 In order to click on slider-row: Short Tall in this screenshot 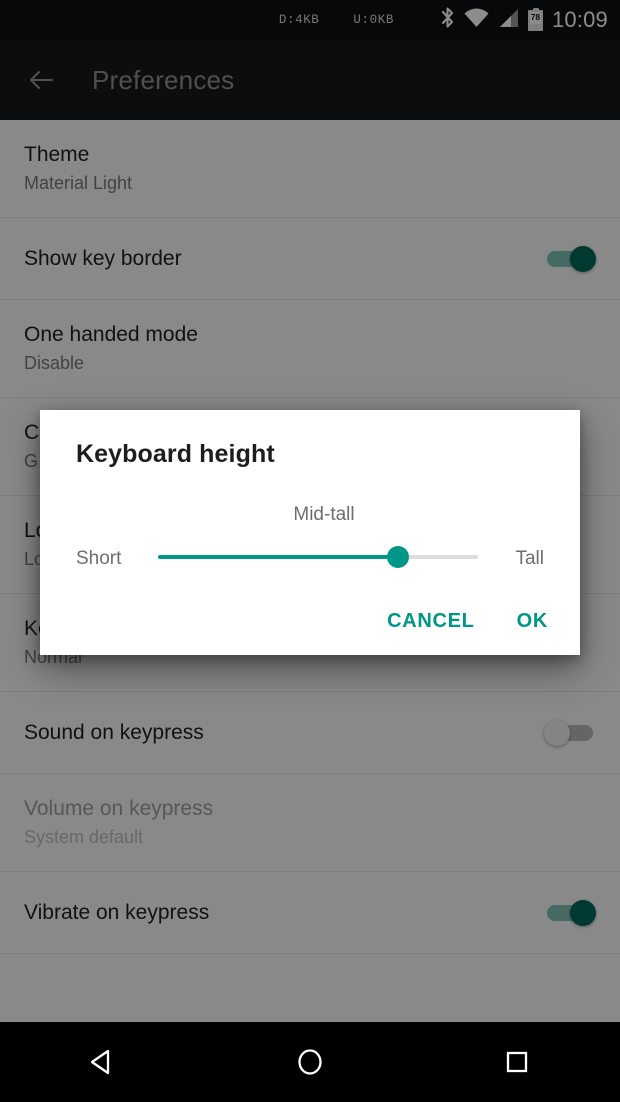, I will do `click(310, 561)`.